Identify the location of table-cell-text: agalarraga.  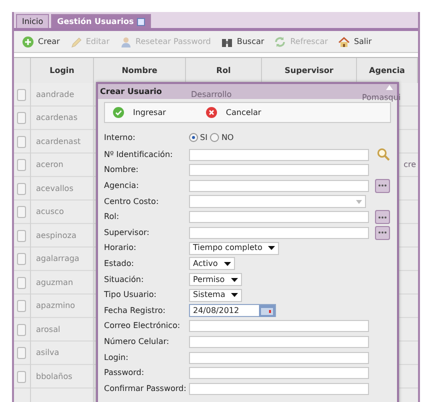
(57, 259).